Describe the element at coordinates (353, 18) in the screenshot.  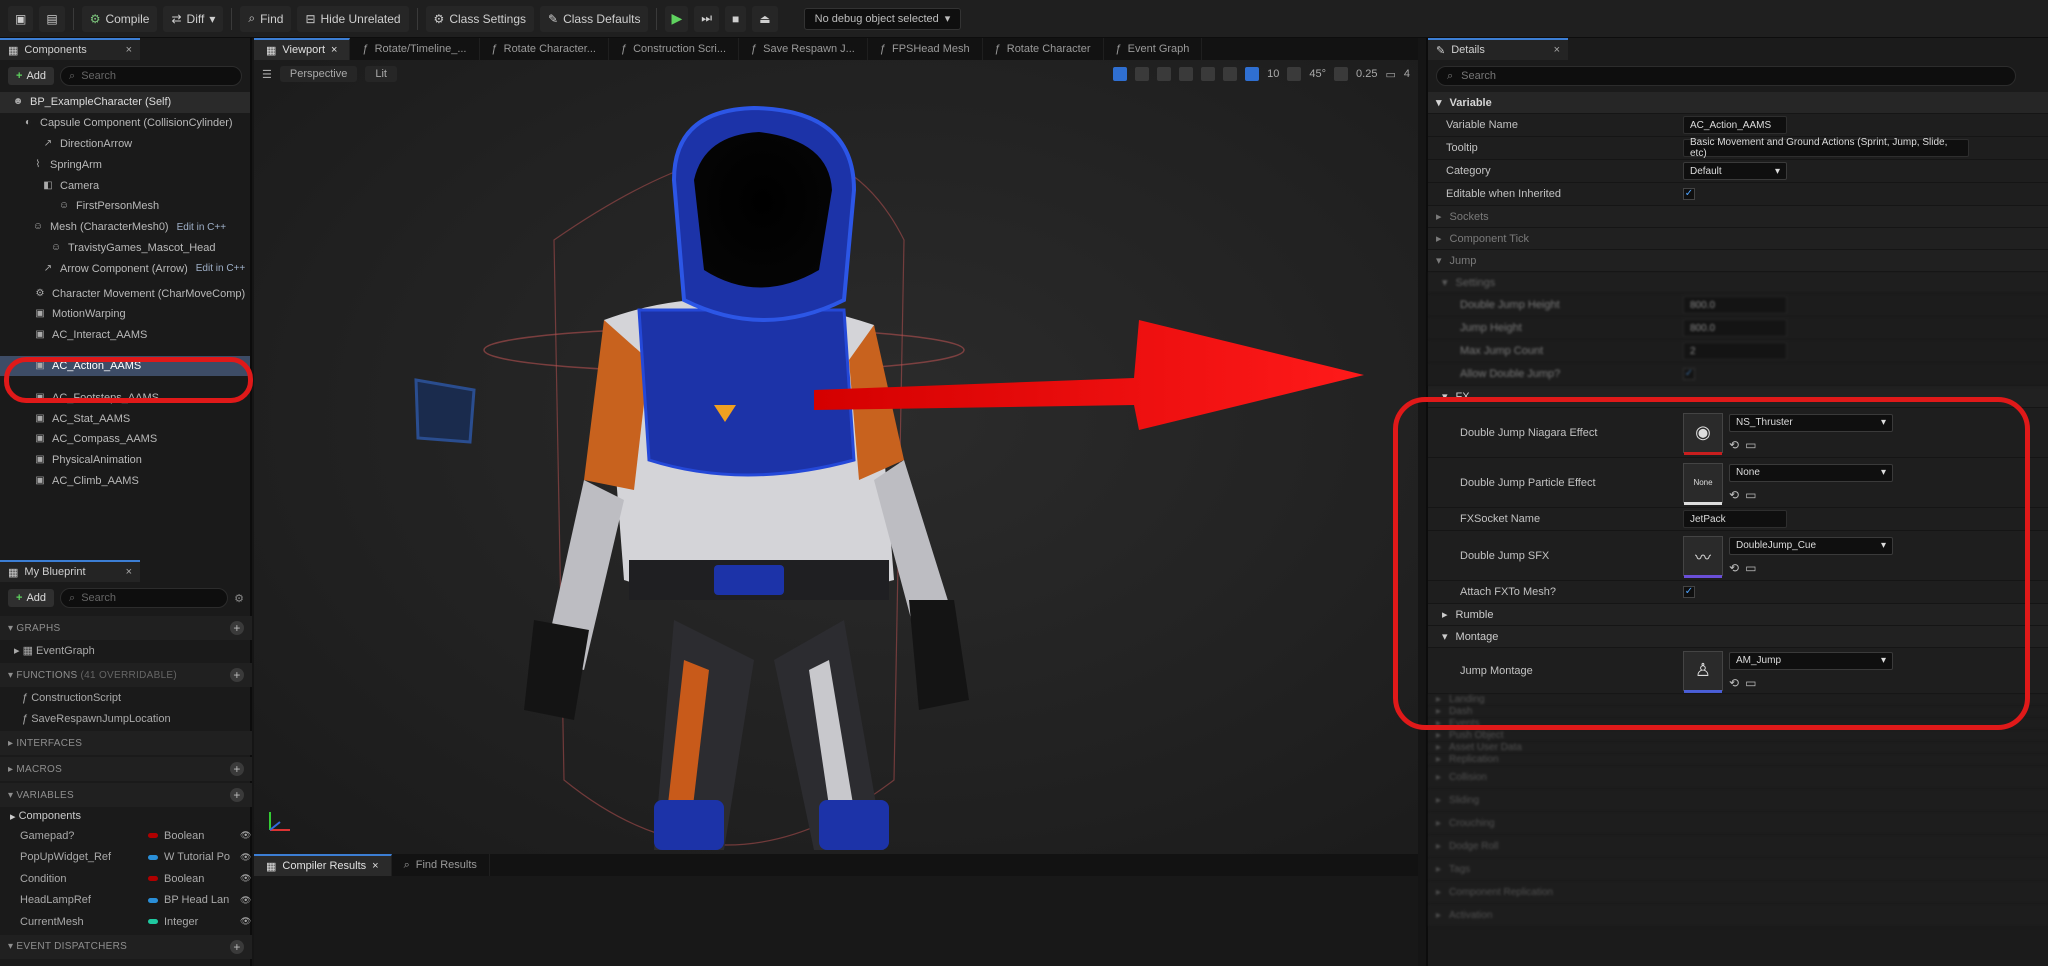
I see `hide-unrelated-button: ⊟ Hide Unrelated` at that location.